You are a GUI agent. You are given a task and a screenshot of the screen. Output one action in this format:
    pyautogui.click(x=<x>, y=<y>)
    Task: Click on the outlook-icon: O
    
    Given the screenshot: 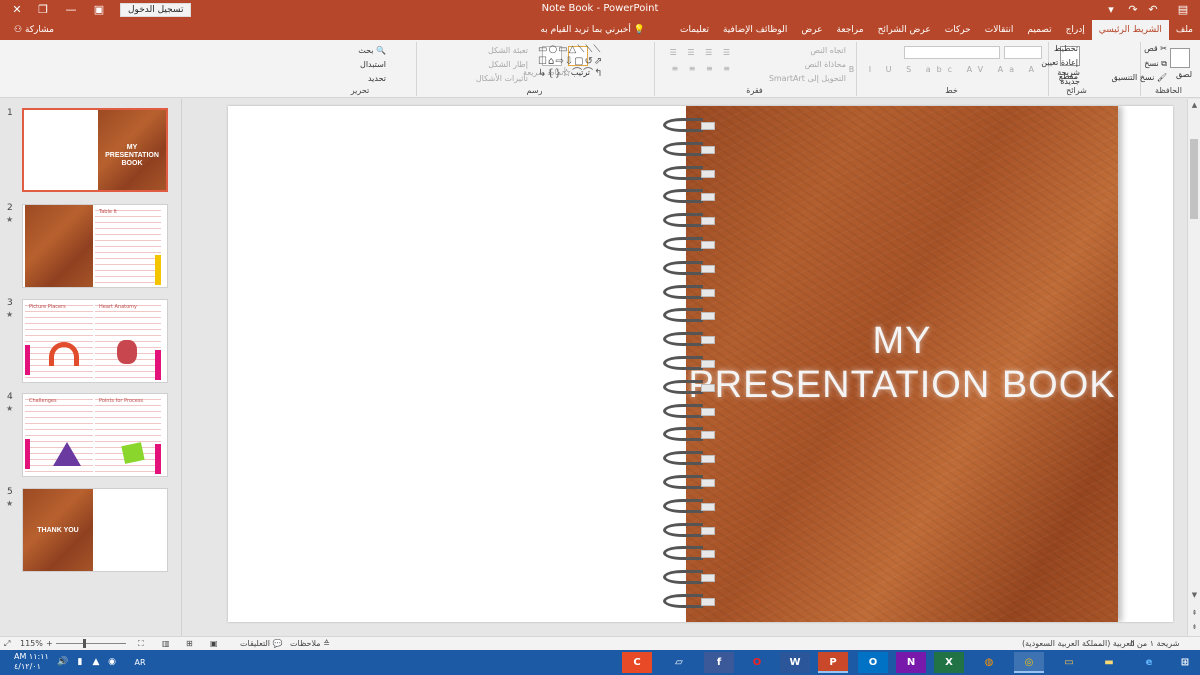 What is the action you would take?
    pyautogui.click(x=873, y=662)
    